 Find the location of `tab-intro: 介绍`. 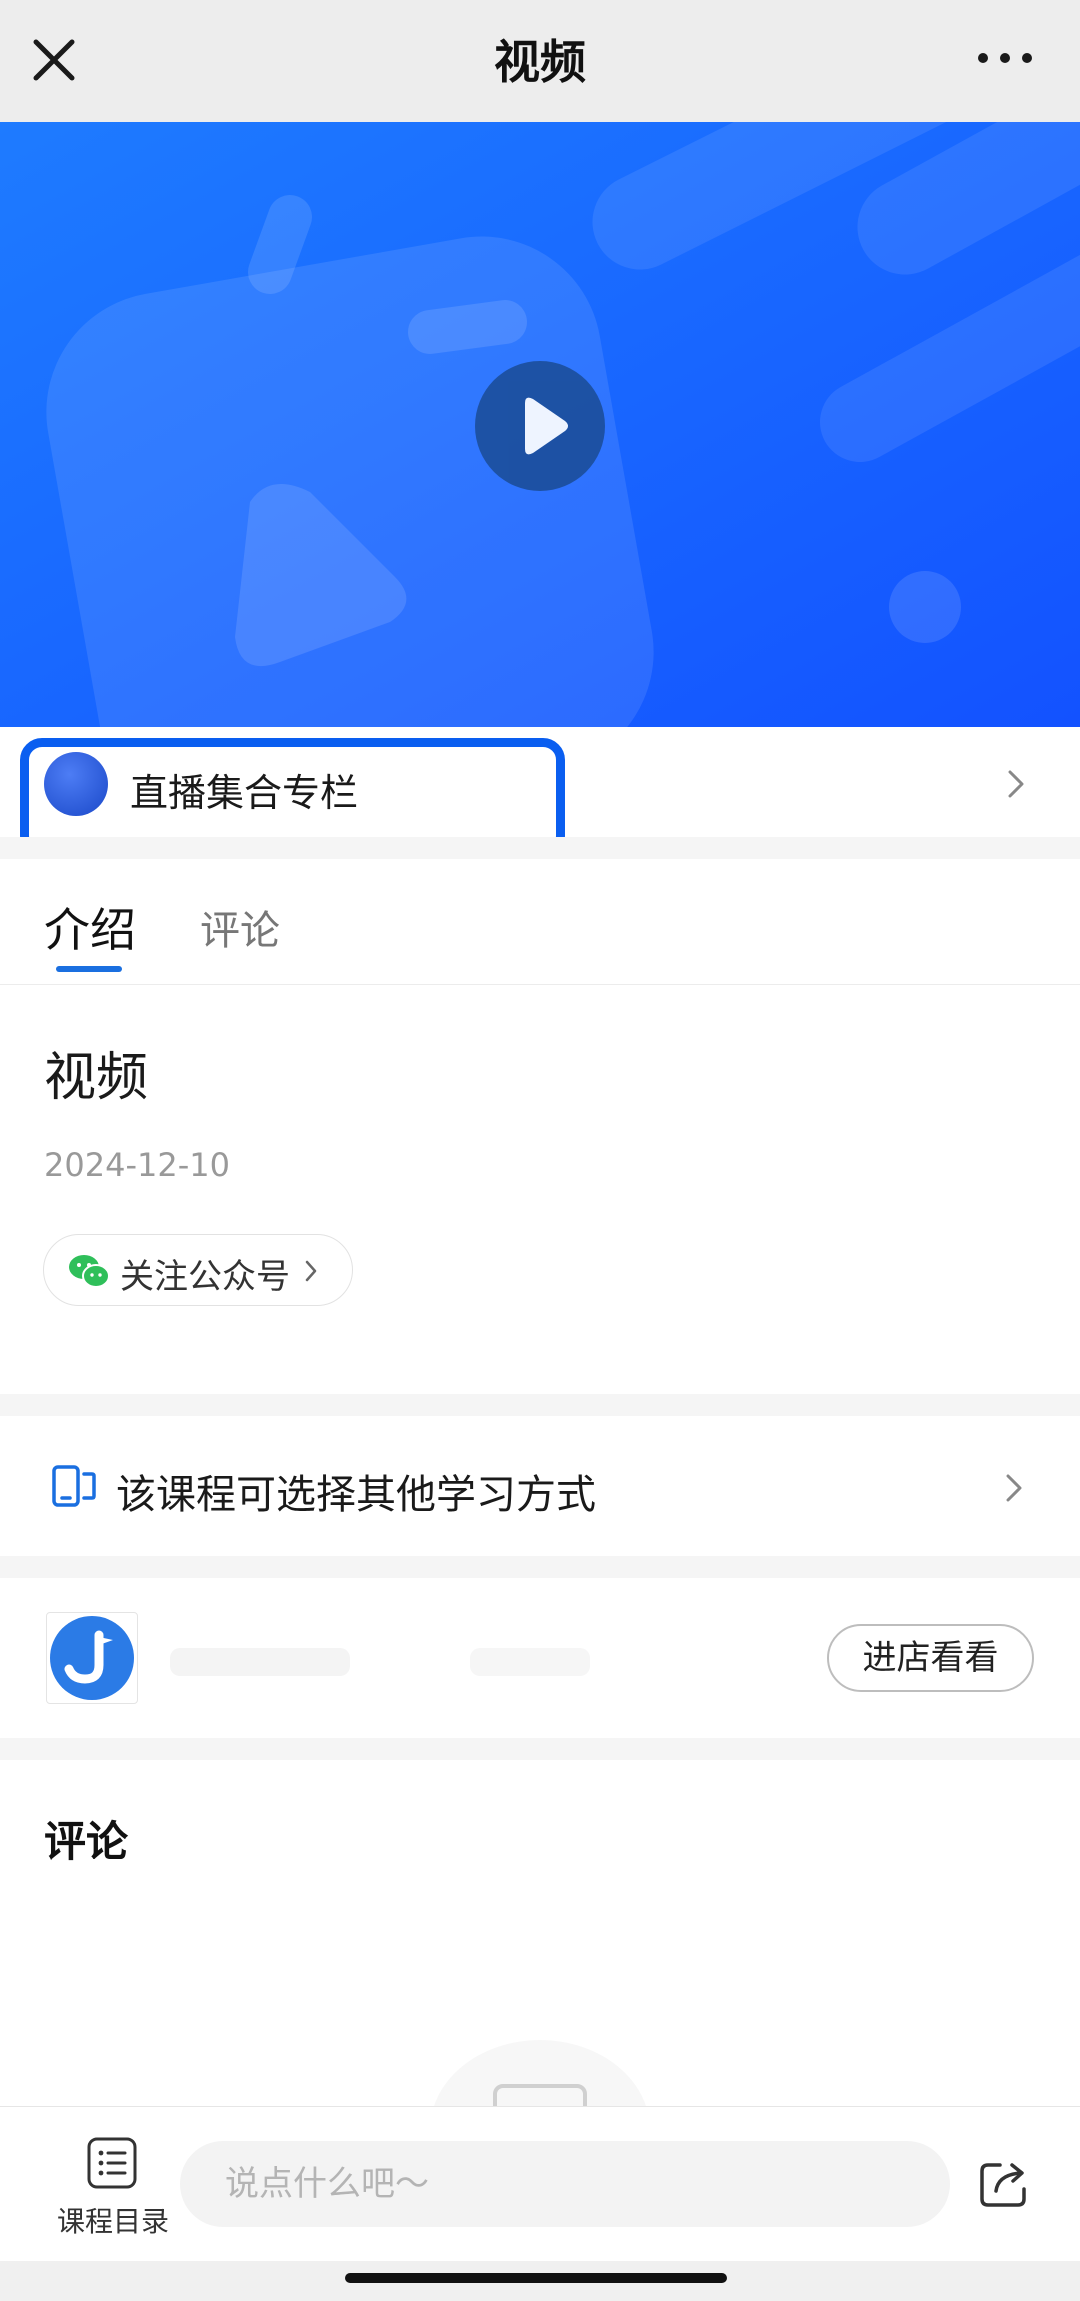

tab-intro: 介绍 is located at coordinates (90, 927).